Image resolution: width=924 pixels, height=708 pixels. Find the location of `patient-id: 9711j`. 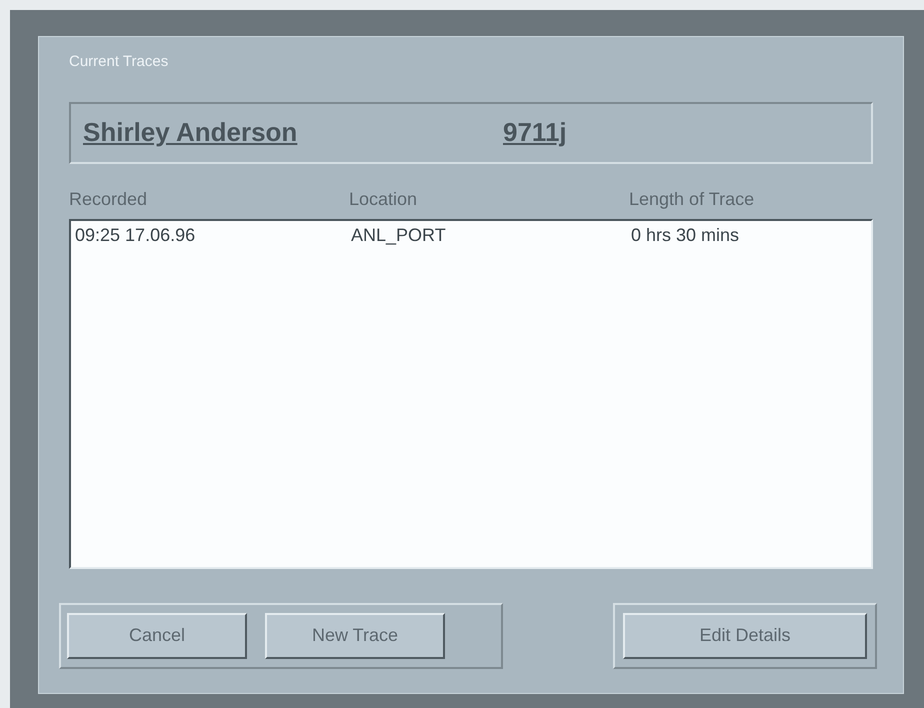

patient-id: 9711j is located at coordinates (535, 132).